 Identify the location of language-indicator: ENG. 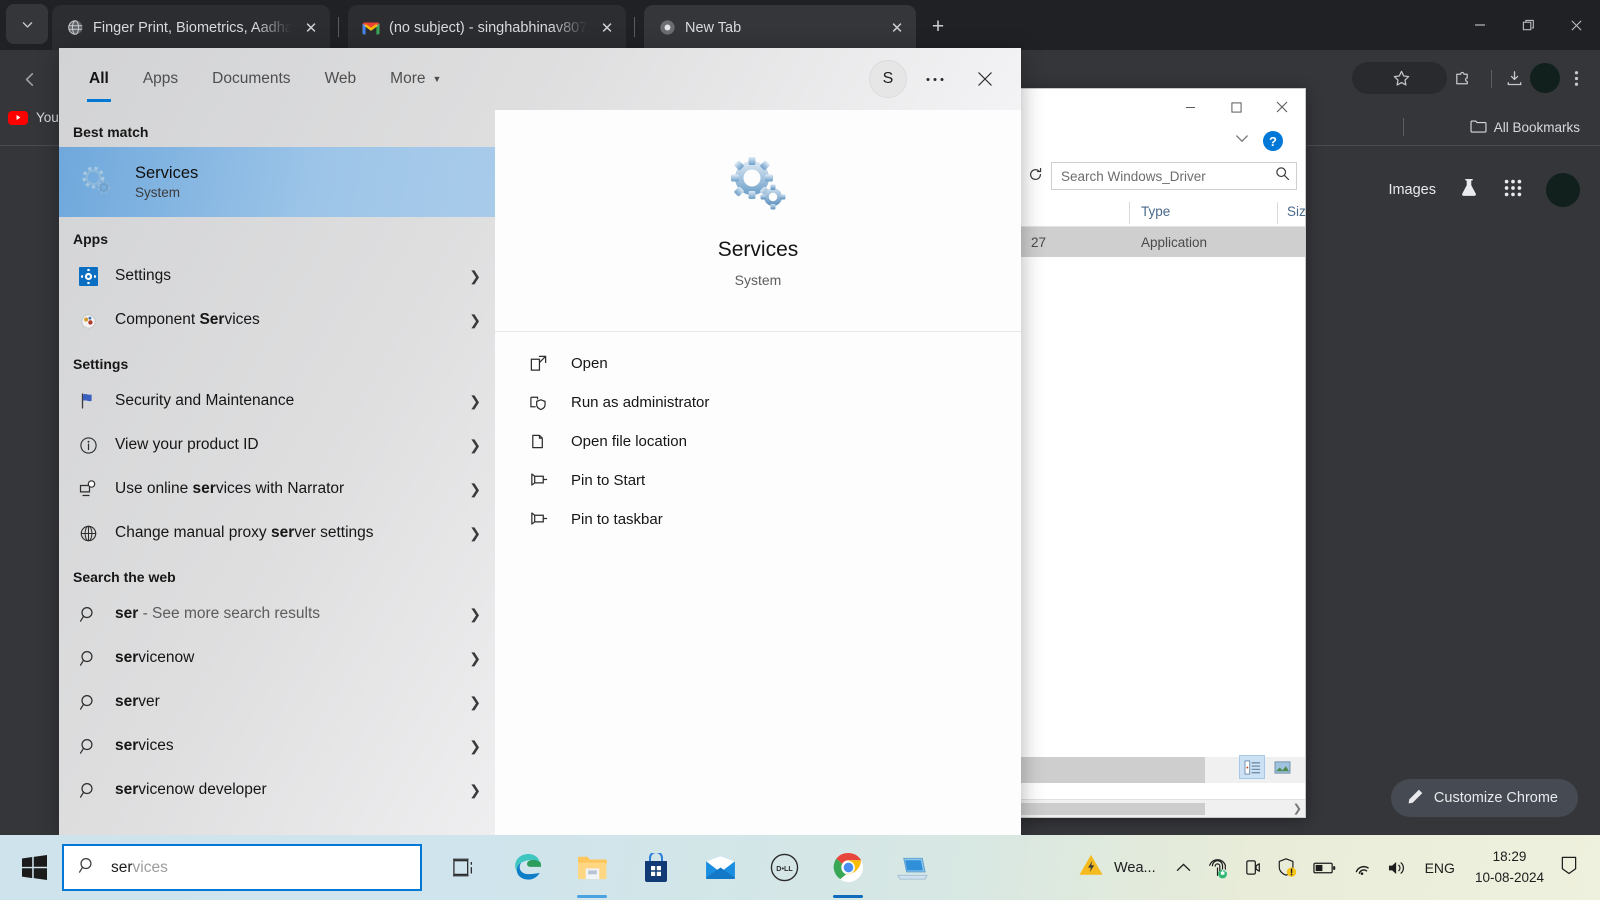
(1440, 868).